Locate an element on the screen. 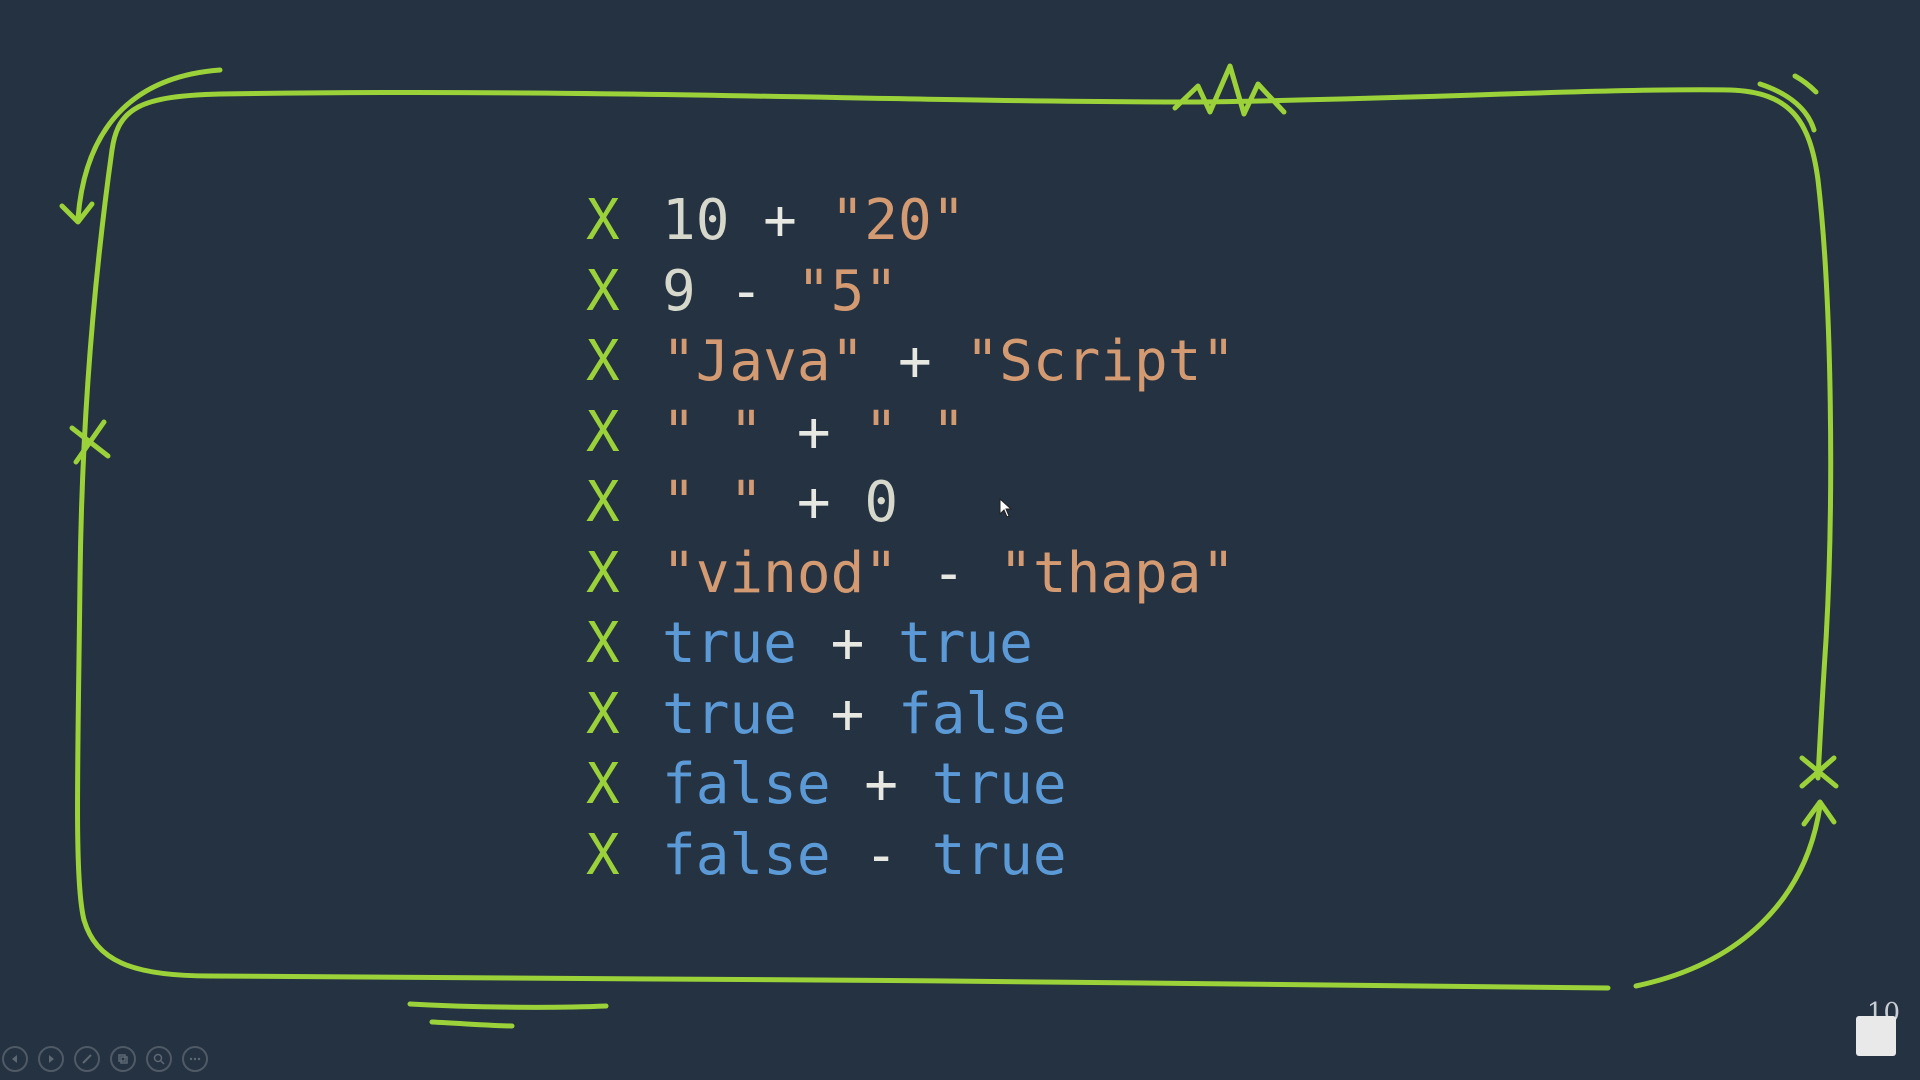 The height and width of the screenshot is (1080, 1920). frame-top-left-arrow is located at coordinates (149, 144).